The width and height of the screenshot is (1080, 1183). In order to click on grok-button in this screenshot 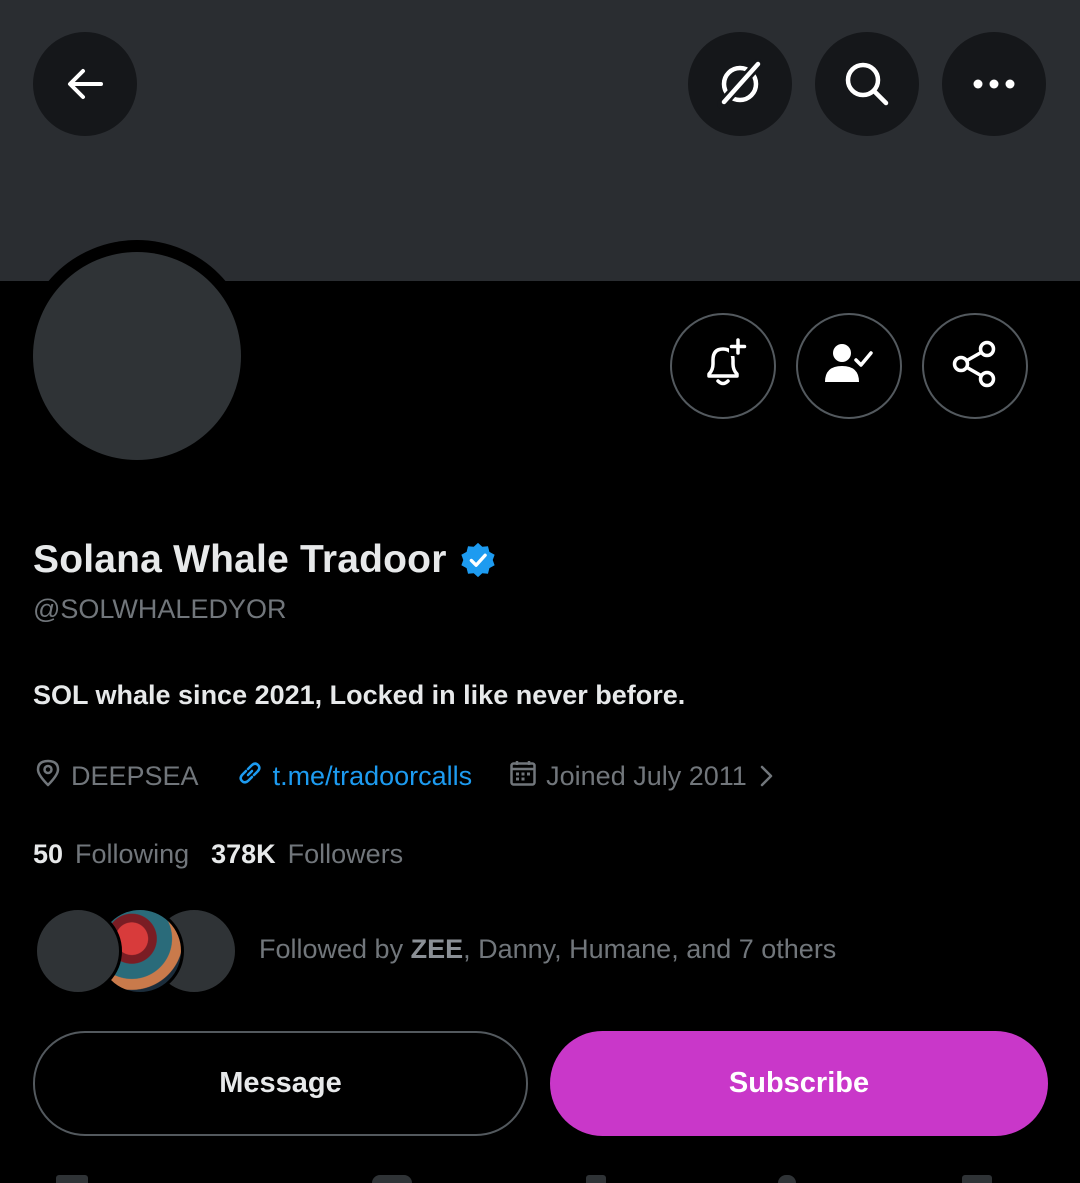, I will do `click(740, 84)`.